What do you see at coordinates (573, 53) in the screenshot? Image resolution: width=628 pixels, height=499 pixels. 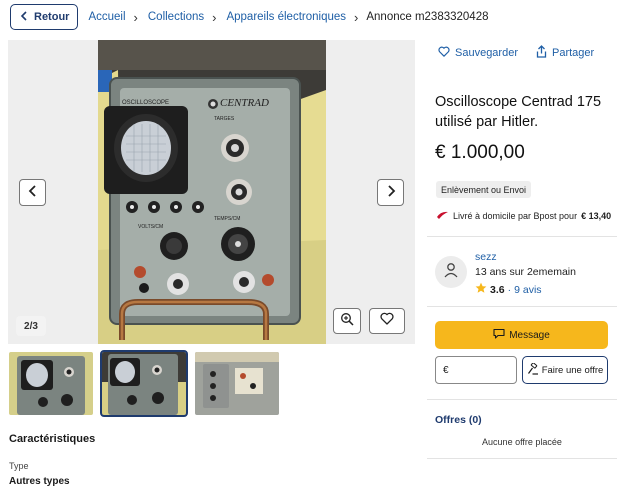 I see `share-label: Partager` at bounding box center [573, 53].